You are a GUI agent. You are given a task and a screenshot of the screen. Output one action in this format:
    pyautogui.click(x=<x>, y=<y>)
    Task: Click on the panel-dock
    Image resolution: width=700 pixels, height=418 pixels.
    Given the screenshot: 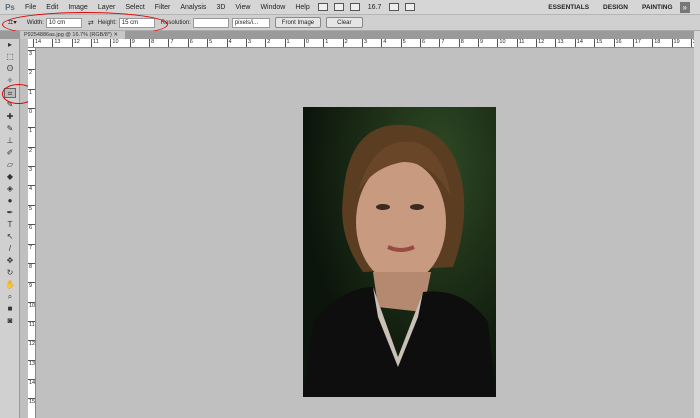 What is the action you would take?
    pyautogui.click(x=697, y=224)
    